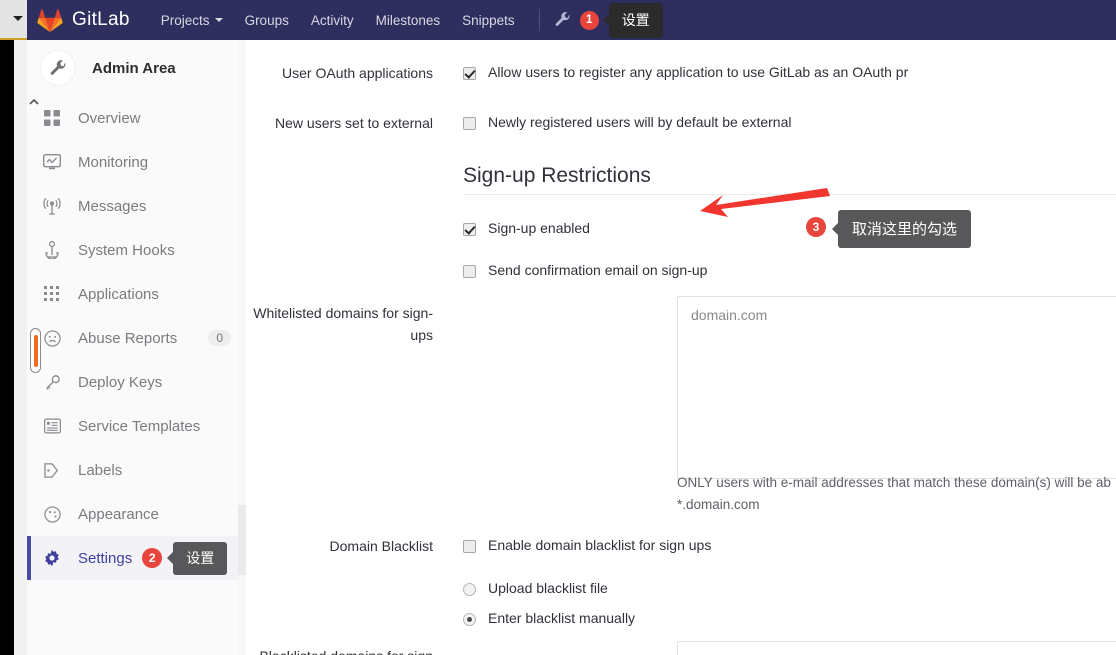 Image resolution: width=1116 pixels, height=655 pixels. I want to click on navbar-divider, so click(539, 20).